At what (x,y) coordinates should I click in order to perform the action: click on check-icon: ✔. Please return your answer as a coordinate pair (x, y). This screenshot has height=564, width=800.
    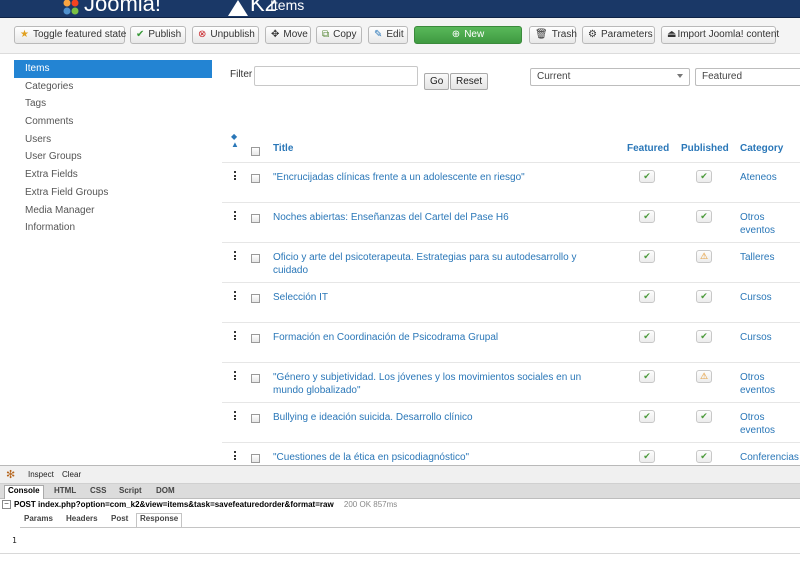
    Looking at the image, I should click on (647, 376).